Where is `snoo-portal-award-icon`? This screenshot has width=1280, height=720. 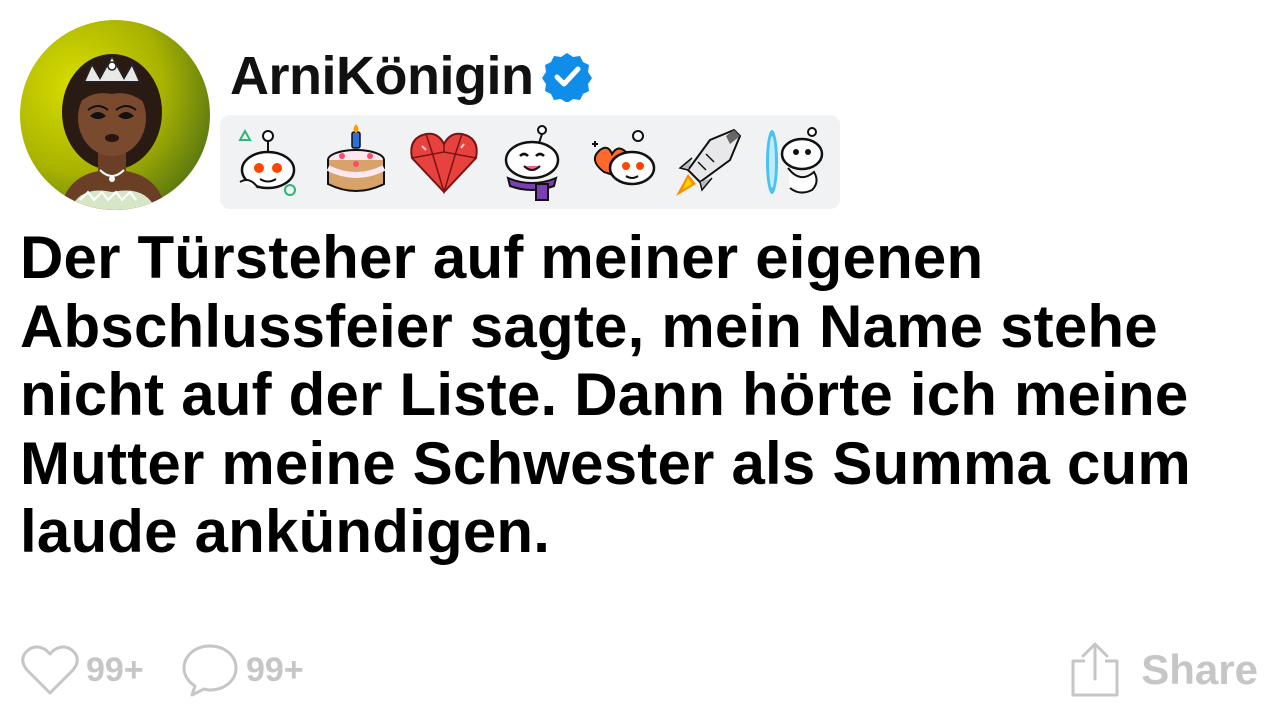
snoo-portal-award-icon is located at coordinates (795, 160).